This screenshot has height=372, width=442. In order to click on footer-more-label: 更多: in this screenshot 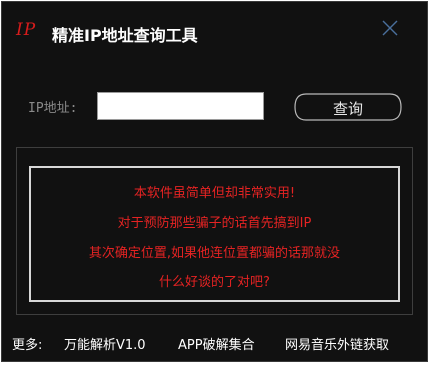, I will do `click(27, 345)`.